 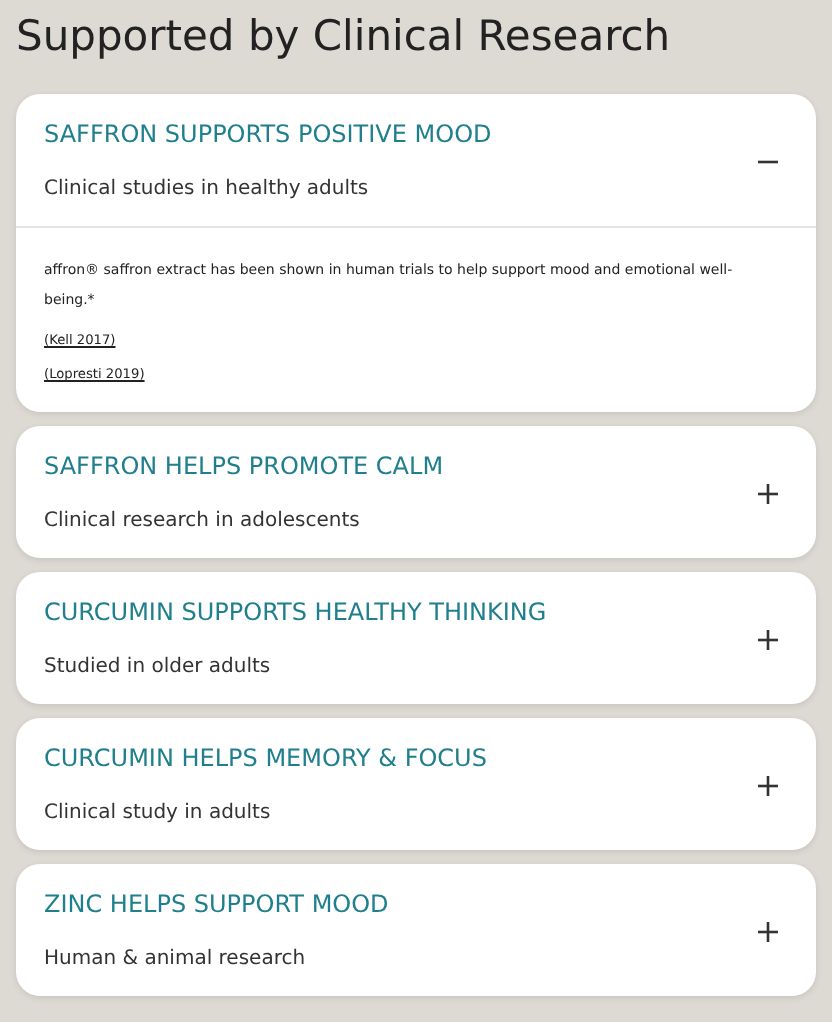 I want to click on accordion-title: SAFFRON SUPPORTS POSITIVE MOOD, so click(x=268, y=135).